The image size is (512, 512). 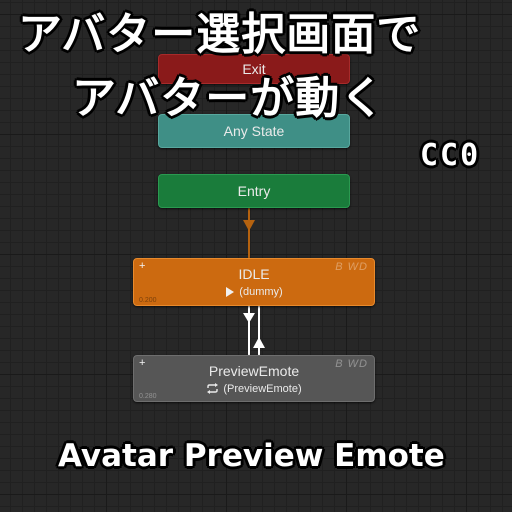 I want to click on license-label: CC0, so click(x=450, y=155).